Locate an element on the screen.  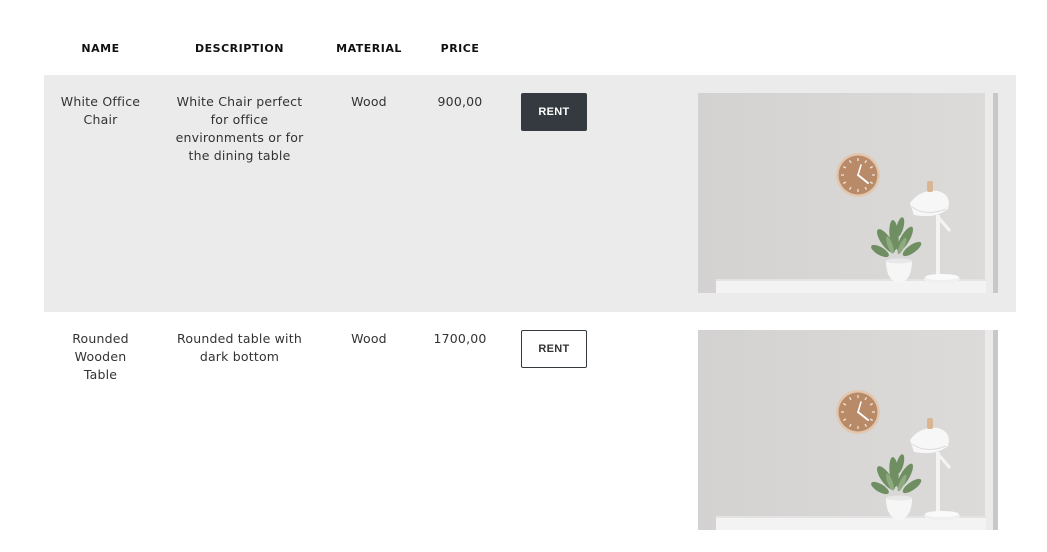
header-name: NAME is located at coordinates (100, 48).